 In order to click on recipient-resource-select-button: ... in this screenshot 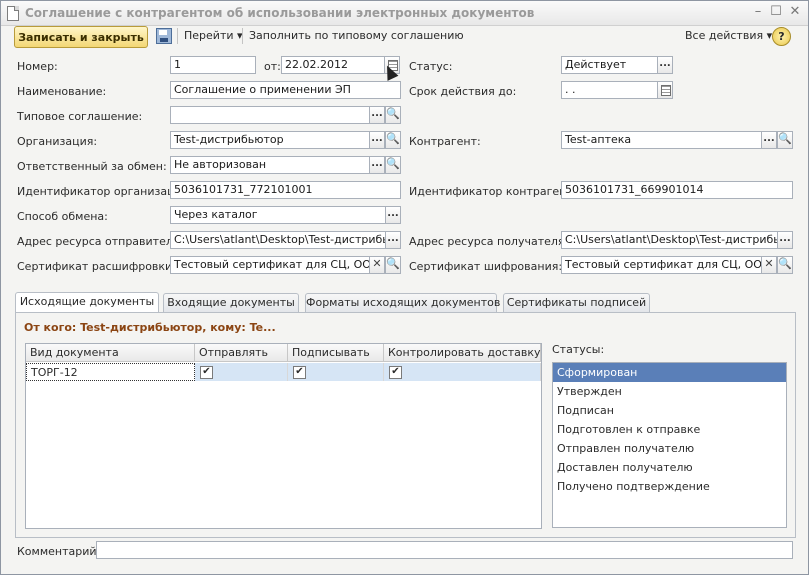, I will do `click(785, 240)`.